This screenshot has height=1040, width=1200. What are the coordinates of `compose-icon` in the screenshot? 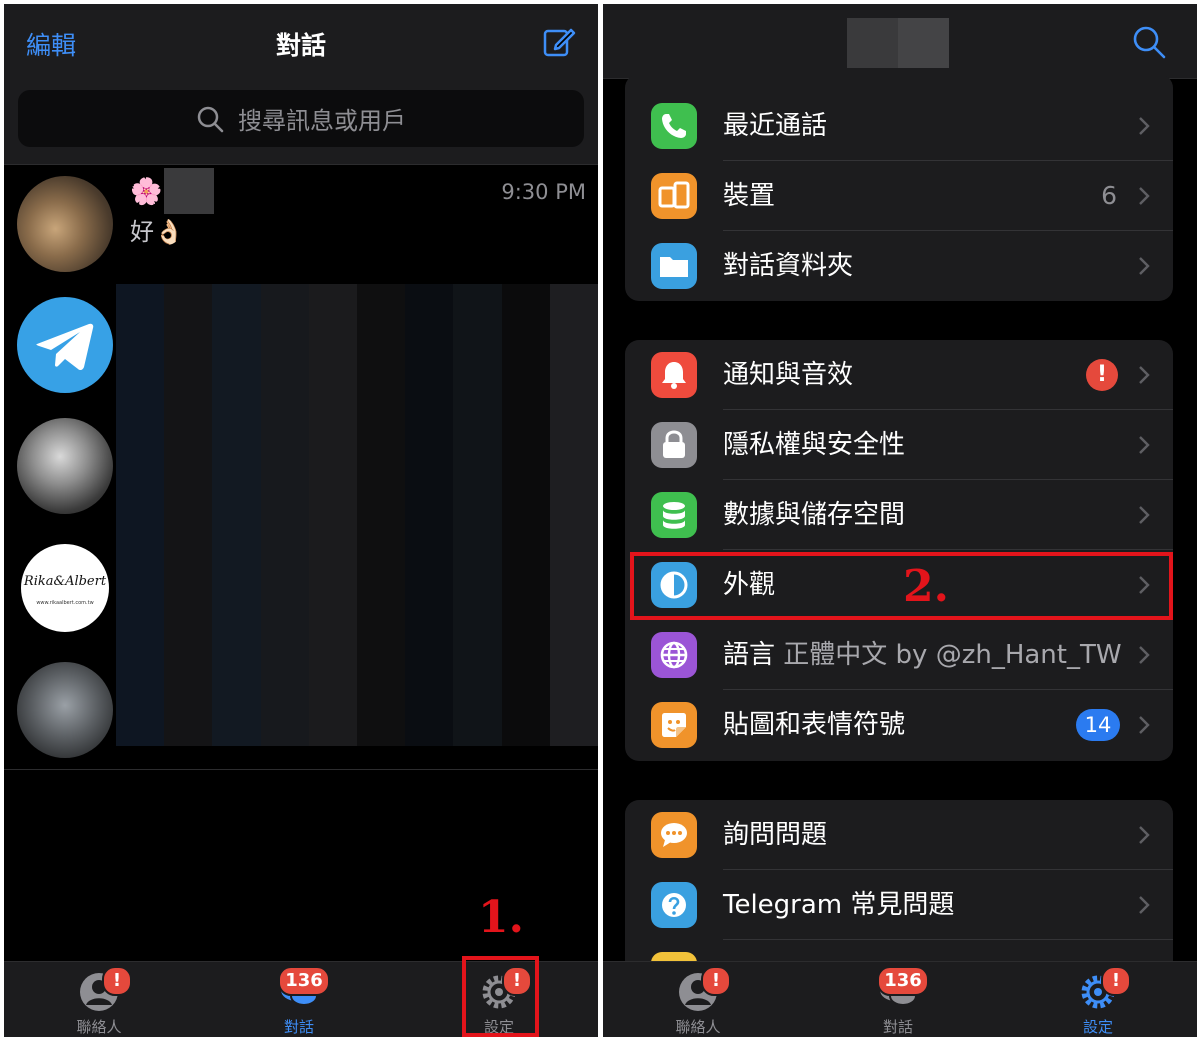 It's located at (559, 41).